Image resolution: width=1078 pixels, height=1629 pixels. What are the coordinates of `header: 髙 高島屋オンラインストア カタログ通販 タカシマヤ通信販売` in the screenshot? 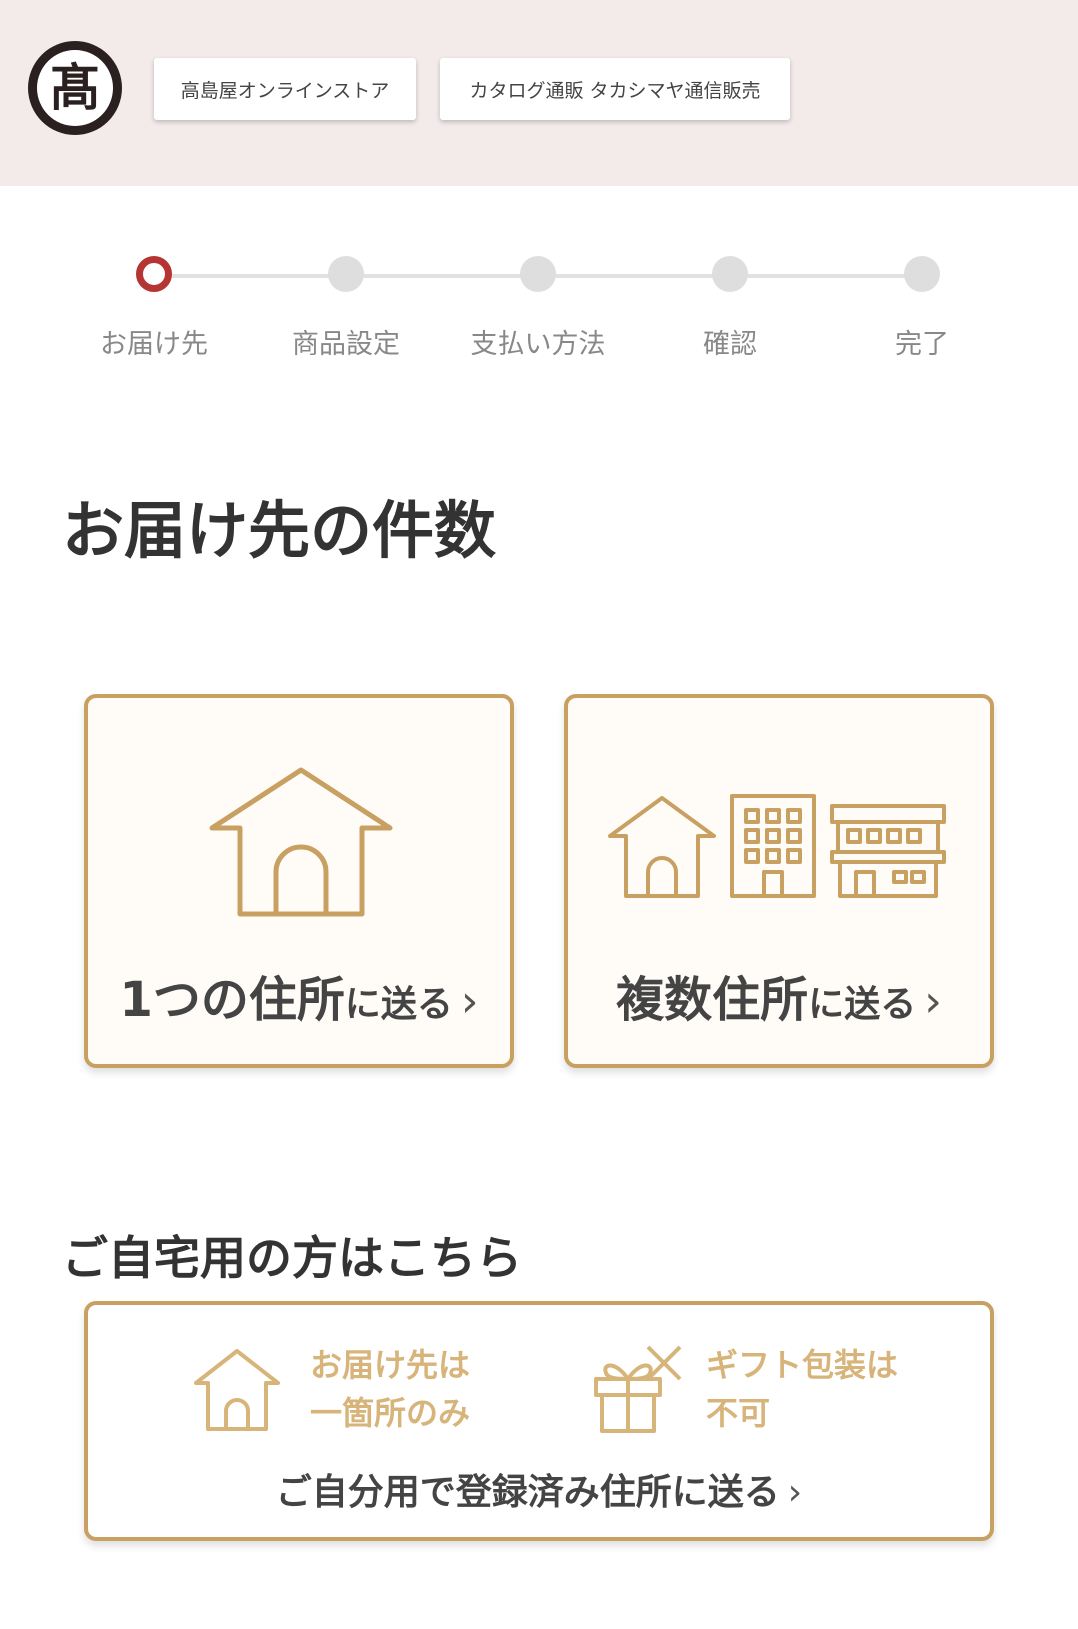 It's located at (539, 93).